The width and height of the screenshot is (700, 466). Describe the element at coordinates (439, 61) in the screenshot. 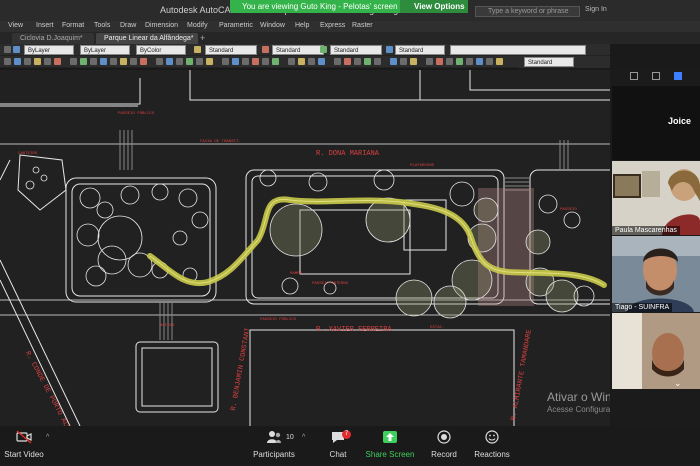

I see `publish-icon` at that location.